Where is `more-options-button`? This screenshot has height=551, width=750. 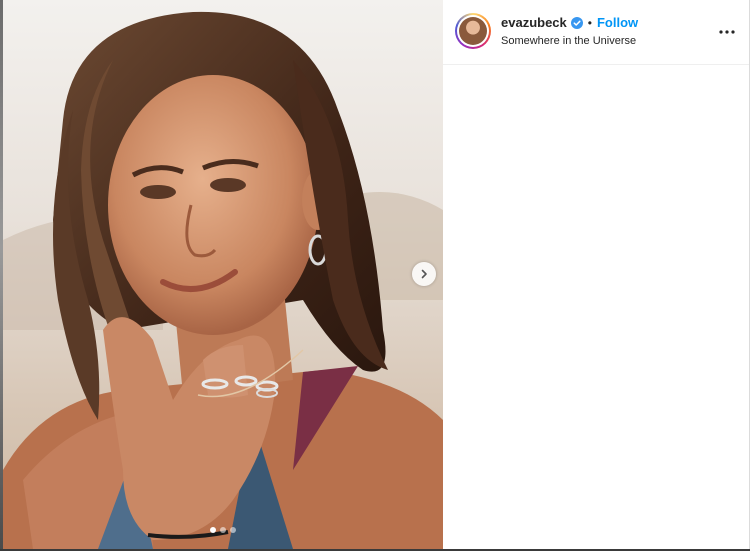 more-options-button is located at coordinates (727, 32).